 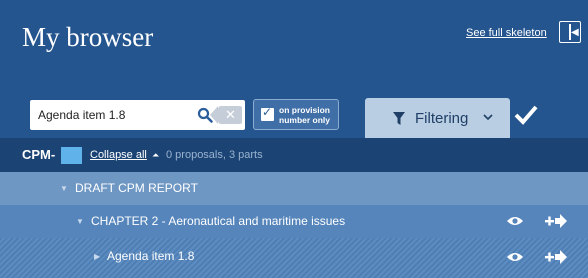 What do you see at coordinates (305, 115) in the screenshot?
I see `provision-toggle-label: on provision number only` at bounding box center [305, 115].